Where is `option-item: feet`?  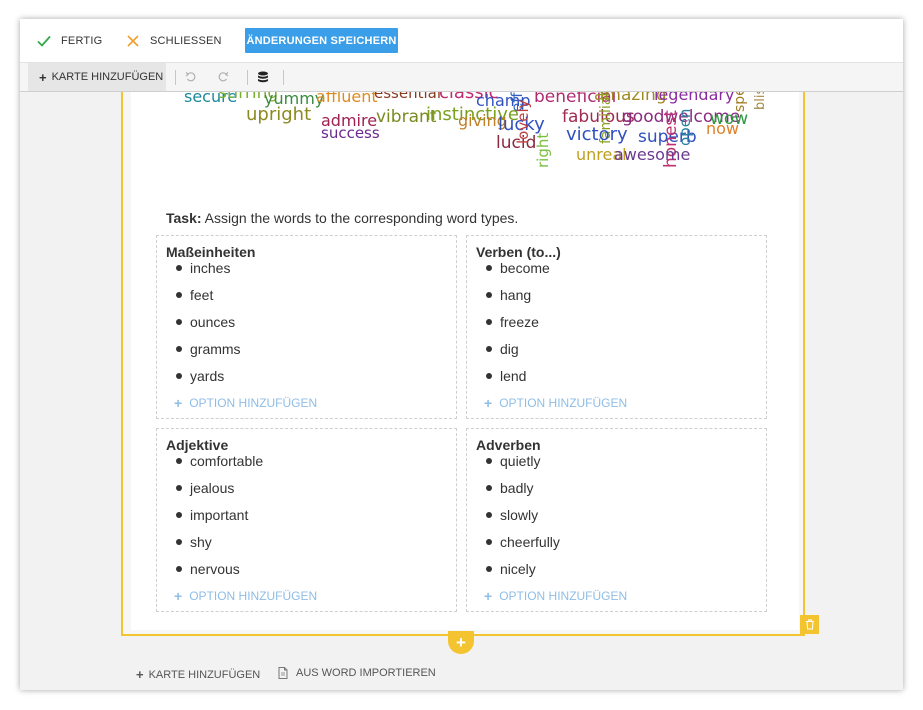 option-item: feet is located at coordinates (199, 300).